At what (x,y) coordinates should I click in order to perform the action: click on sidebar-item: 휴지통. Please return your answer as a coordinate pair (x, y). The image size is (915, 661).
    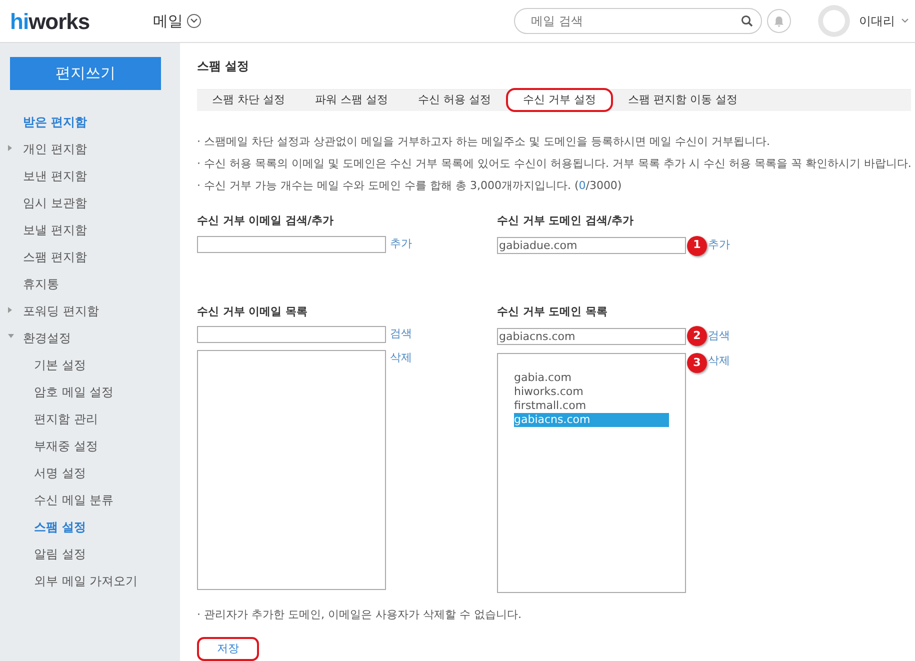
    Looking at the image, I should click on (90, 283).